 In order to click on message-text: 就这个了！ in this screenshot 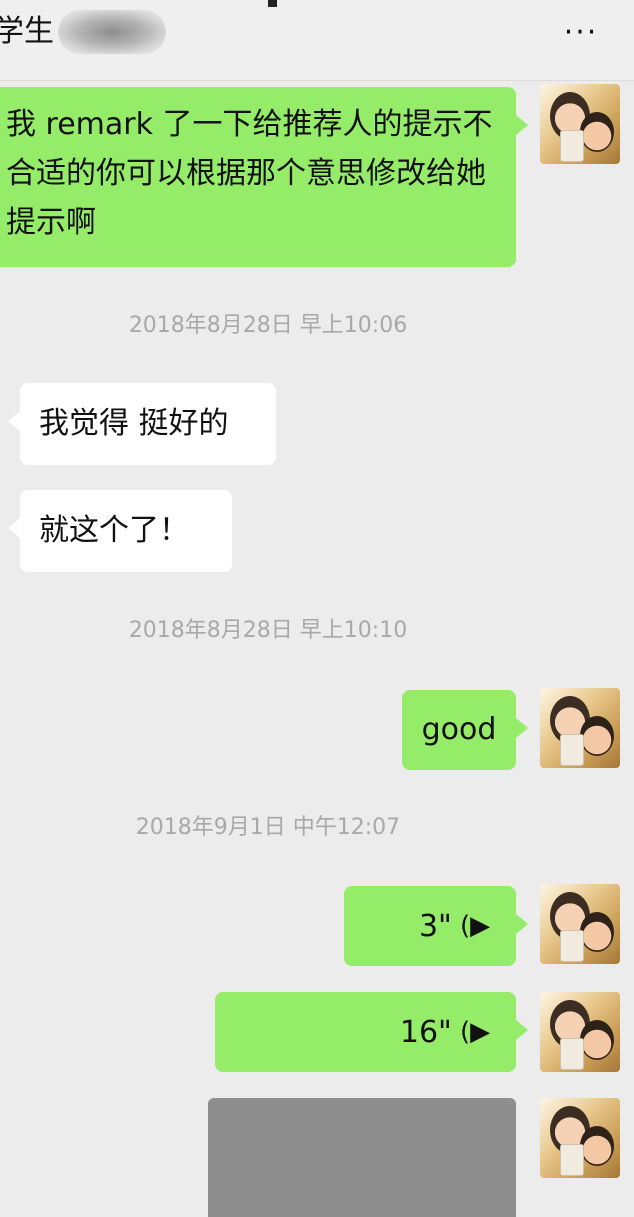, I will do `click(114, 530)`.